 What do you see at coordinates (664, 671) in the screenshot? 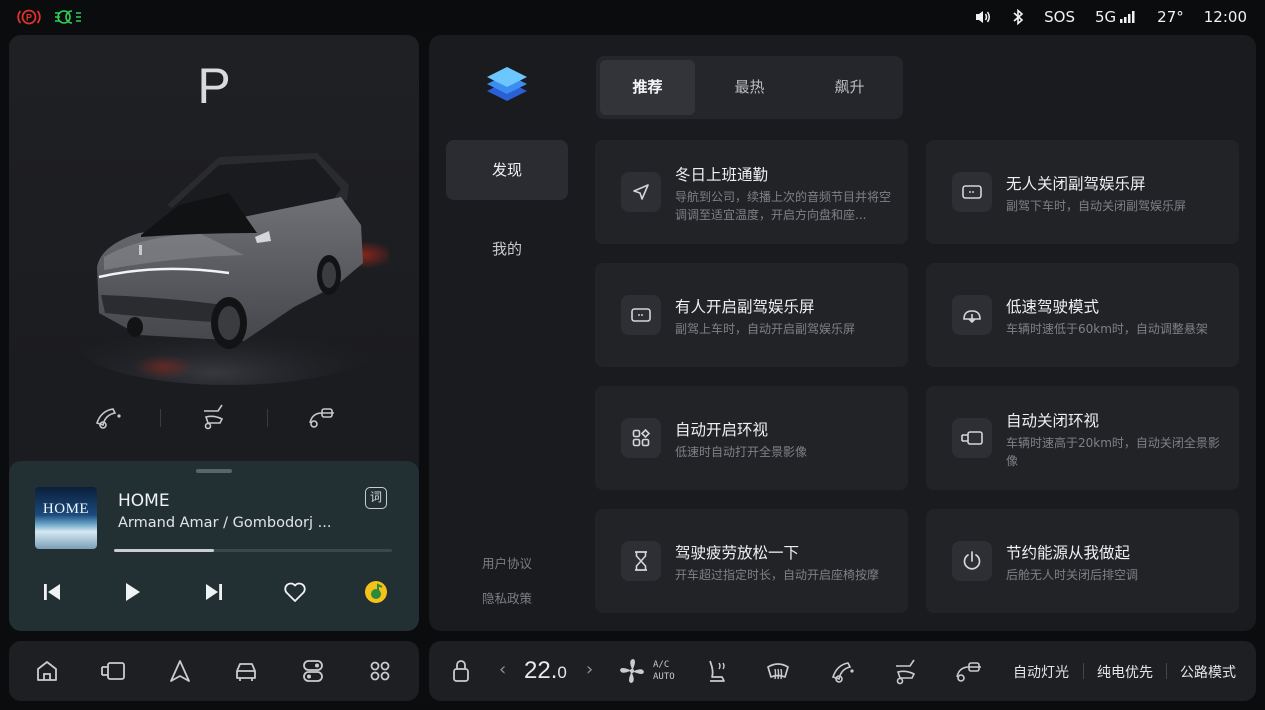
I see `ac-mode-label: A/C AUTO` at bounding box center [664, 671].